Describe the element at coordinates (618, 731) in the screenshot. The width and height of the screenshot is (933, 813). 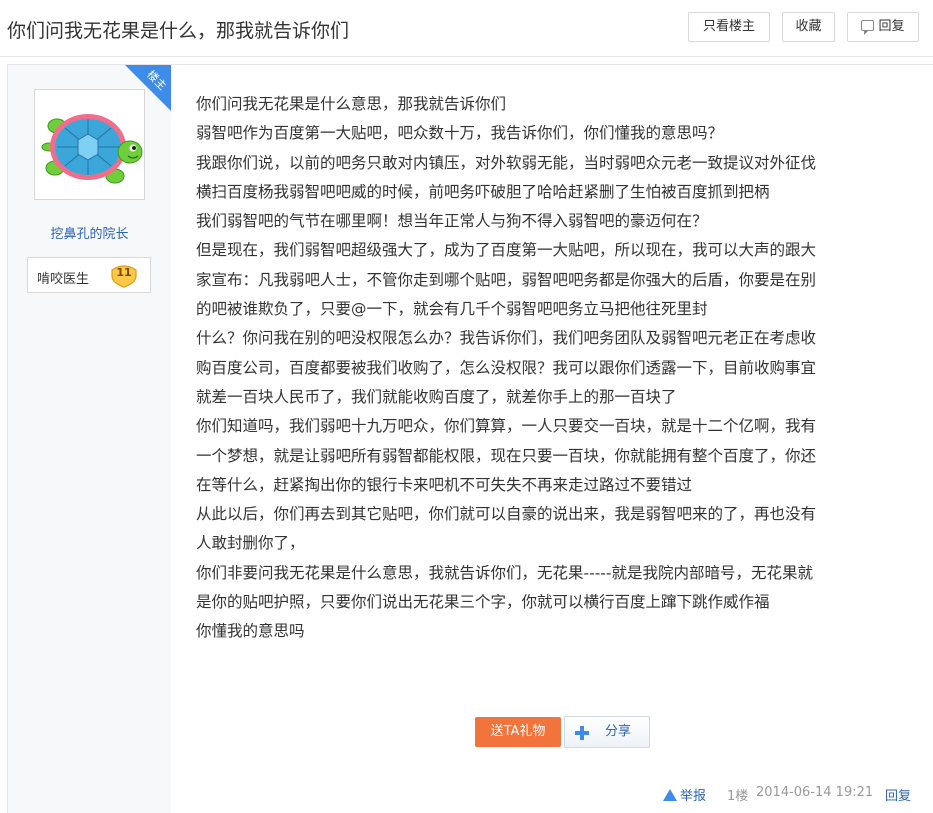
I see `share-label: 分享` at that location.